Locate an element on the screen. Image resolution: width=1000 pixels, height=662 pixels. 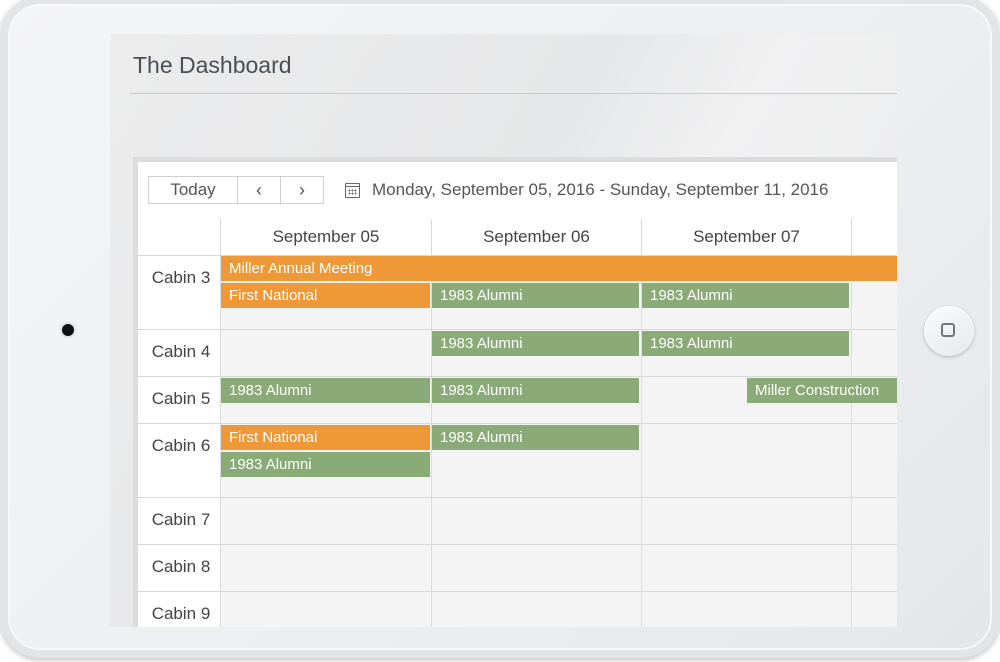
home-square-icon is located at coordinates (948, 330).